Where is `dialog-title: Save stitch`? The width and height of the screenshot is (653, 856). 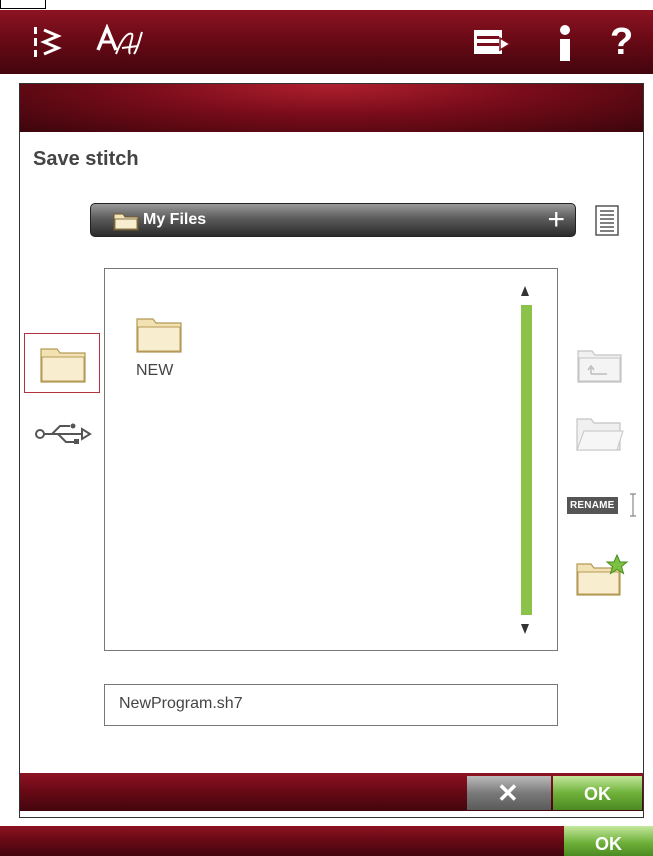
dialog-title: Save stitch is located at coordinates (86, 159).